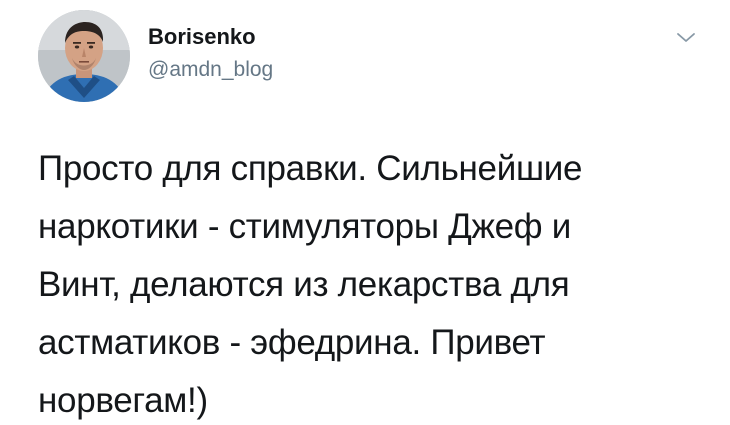  I want to click on tweet-menu-button, so click(686, 38).